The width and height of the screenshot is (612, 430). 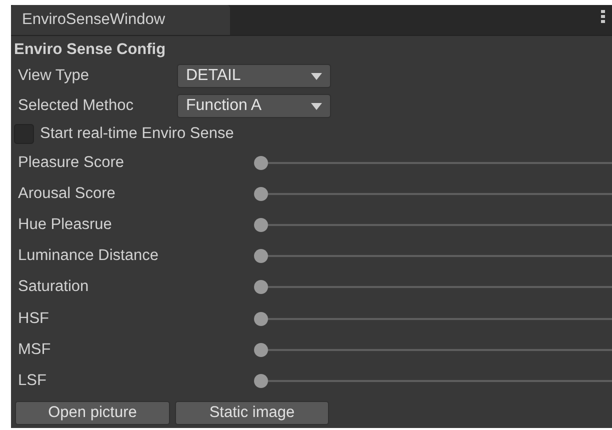 I want to click on slider-label: Hue Pleasrue, so click(x=65, y=225).